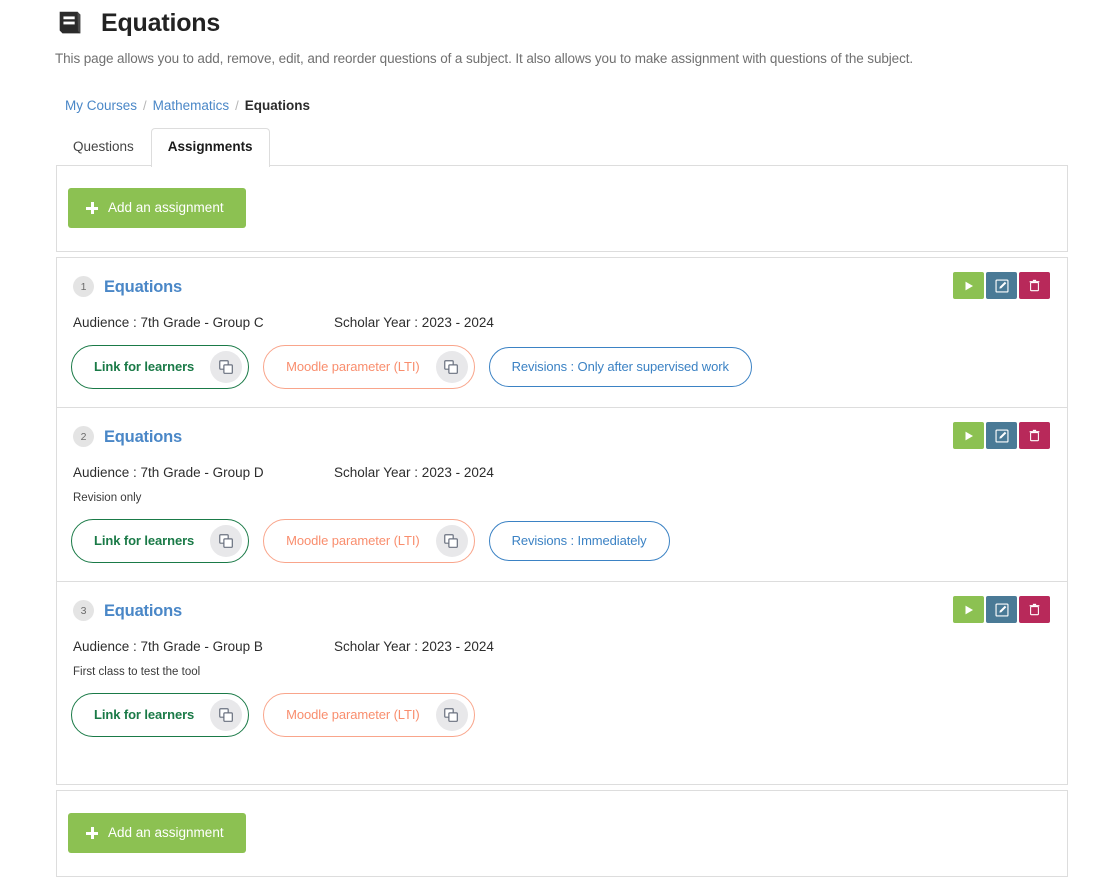 The image size is (1107, 891). I want to click on add-assignment-button-bottom: Add an assignment, so click(157, 833).